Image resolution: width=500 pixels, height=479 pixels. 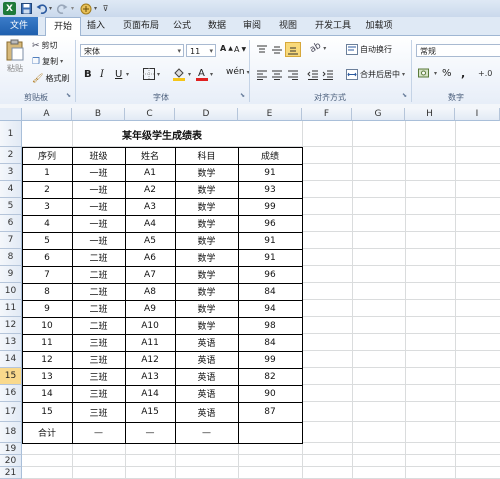 I want to click on row-header: 12, so click(x=11, y=325).